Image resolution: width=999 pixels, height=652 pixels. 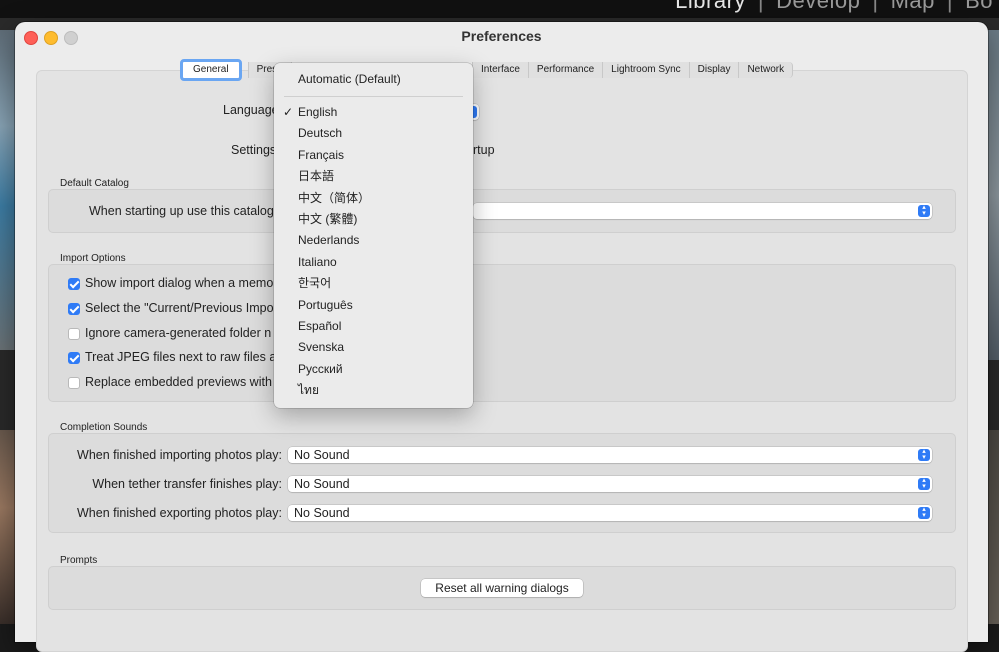 I want to click on default-catalog-stepper-icon: ▴ ▾, so click(x=924, y=210).